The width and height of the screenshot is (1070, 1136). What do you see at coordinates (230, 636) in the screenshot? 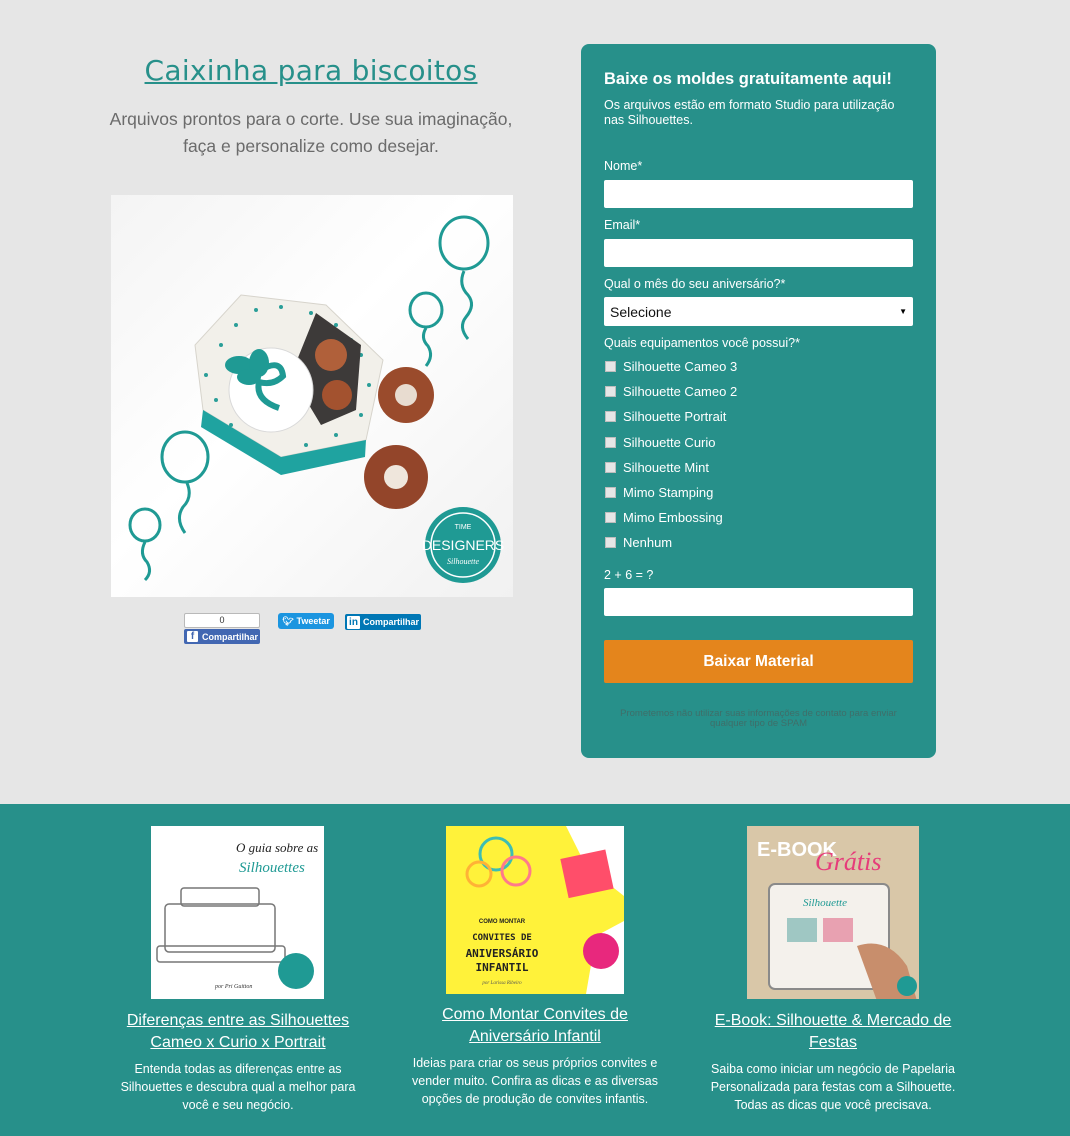
I see `facebook-share-label: Compartilhar` at bounding box center [230, 636].